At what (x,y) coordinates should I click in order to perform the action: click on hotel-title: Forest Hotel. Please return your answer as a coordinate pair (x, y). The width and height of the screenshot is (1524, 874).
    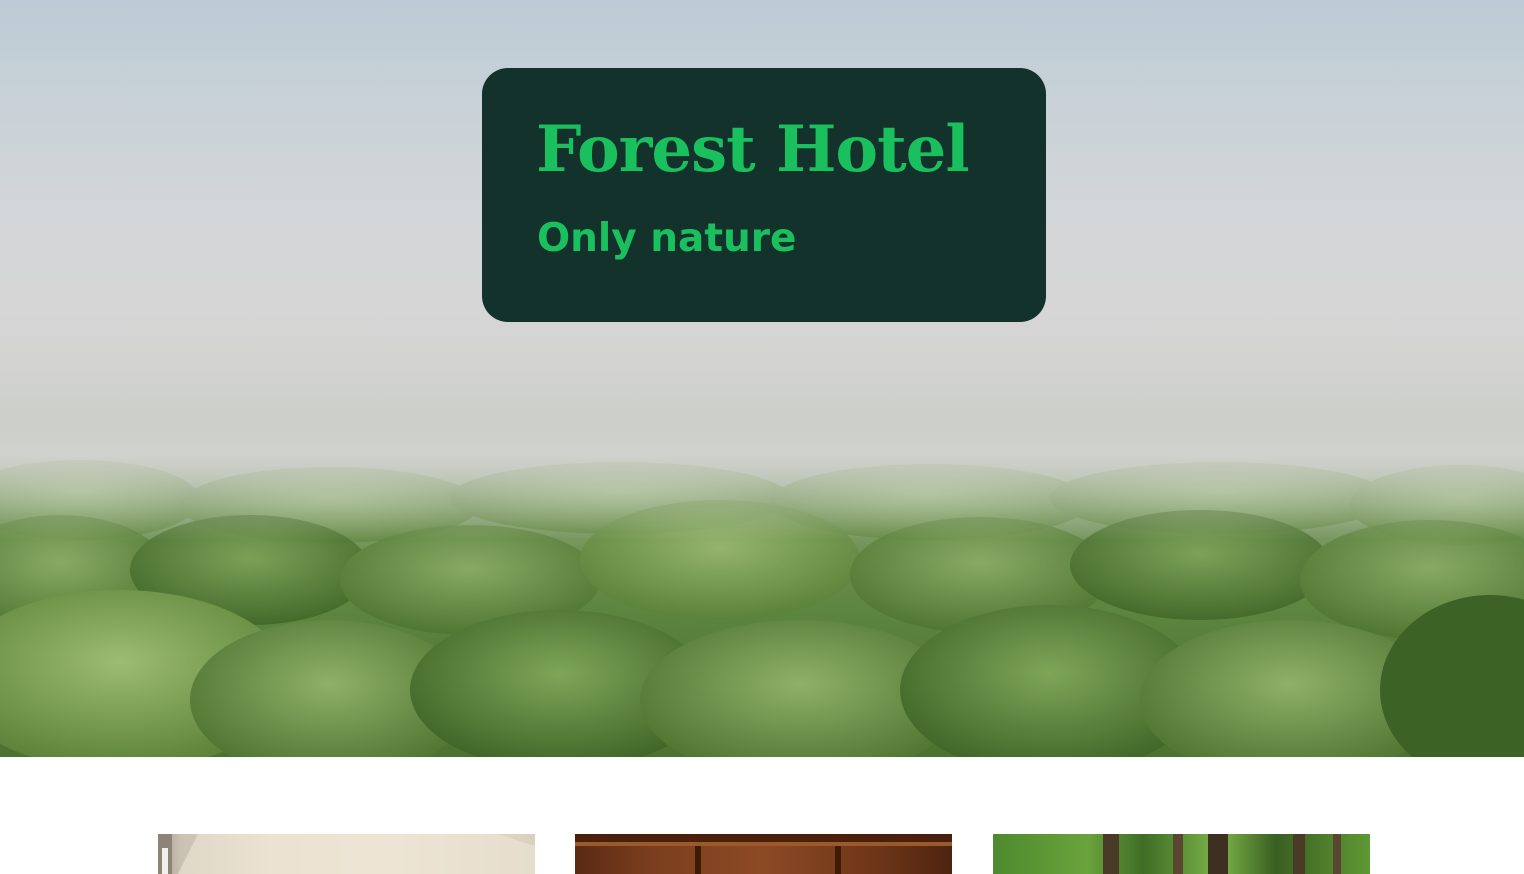
    Looking at the image, I should click on (753, 149).